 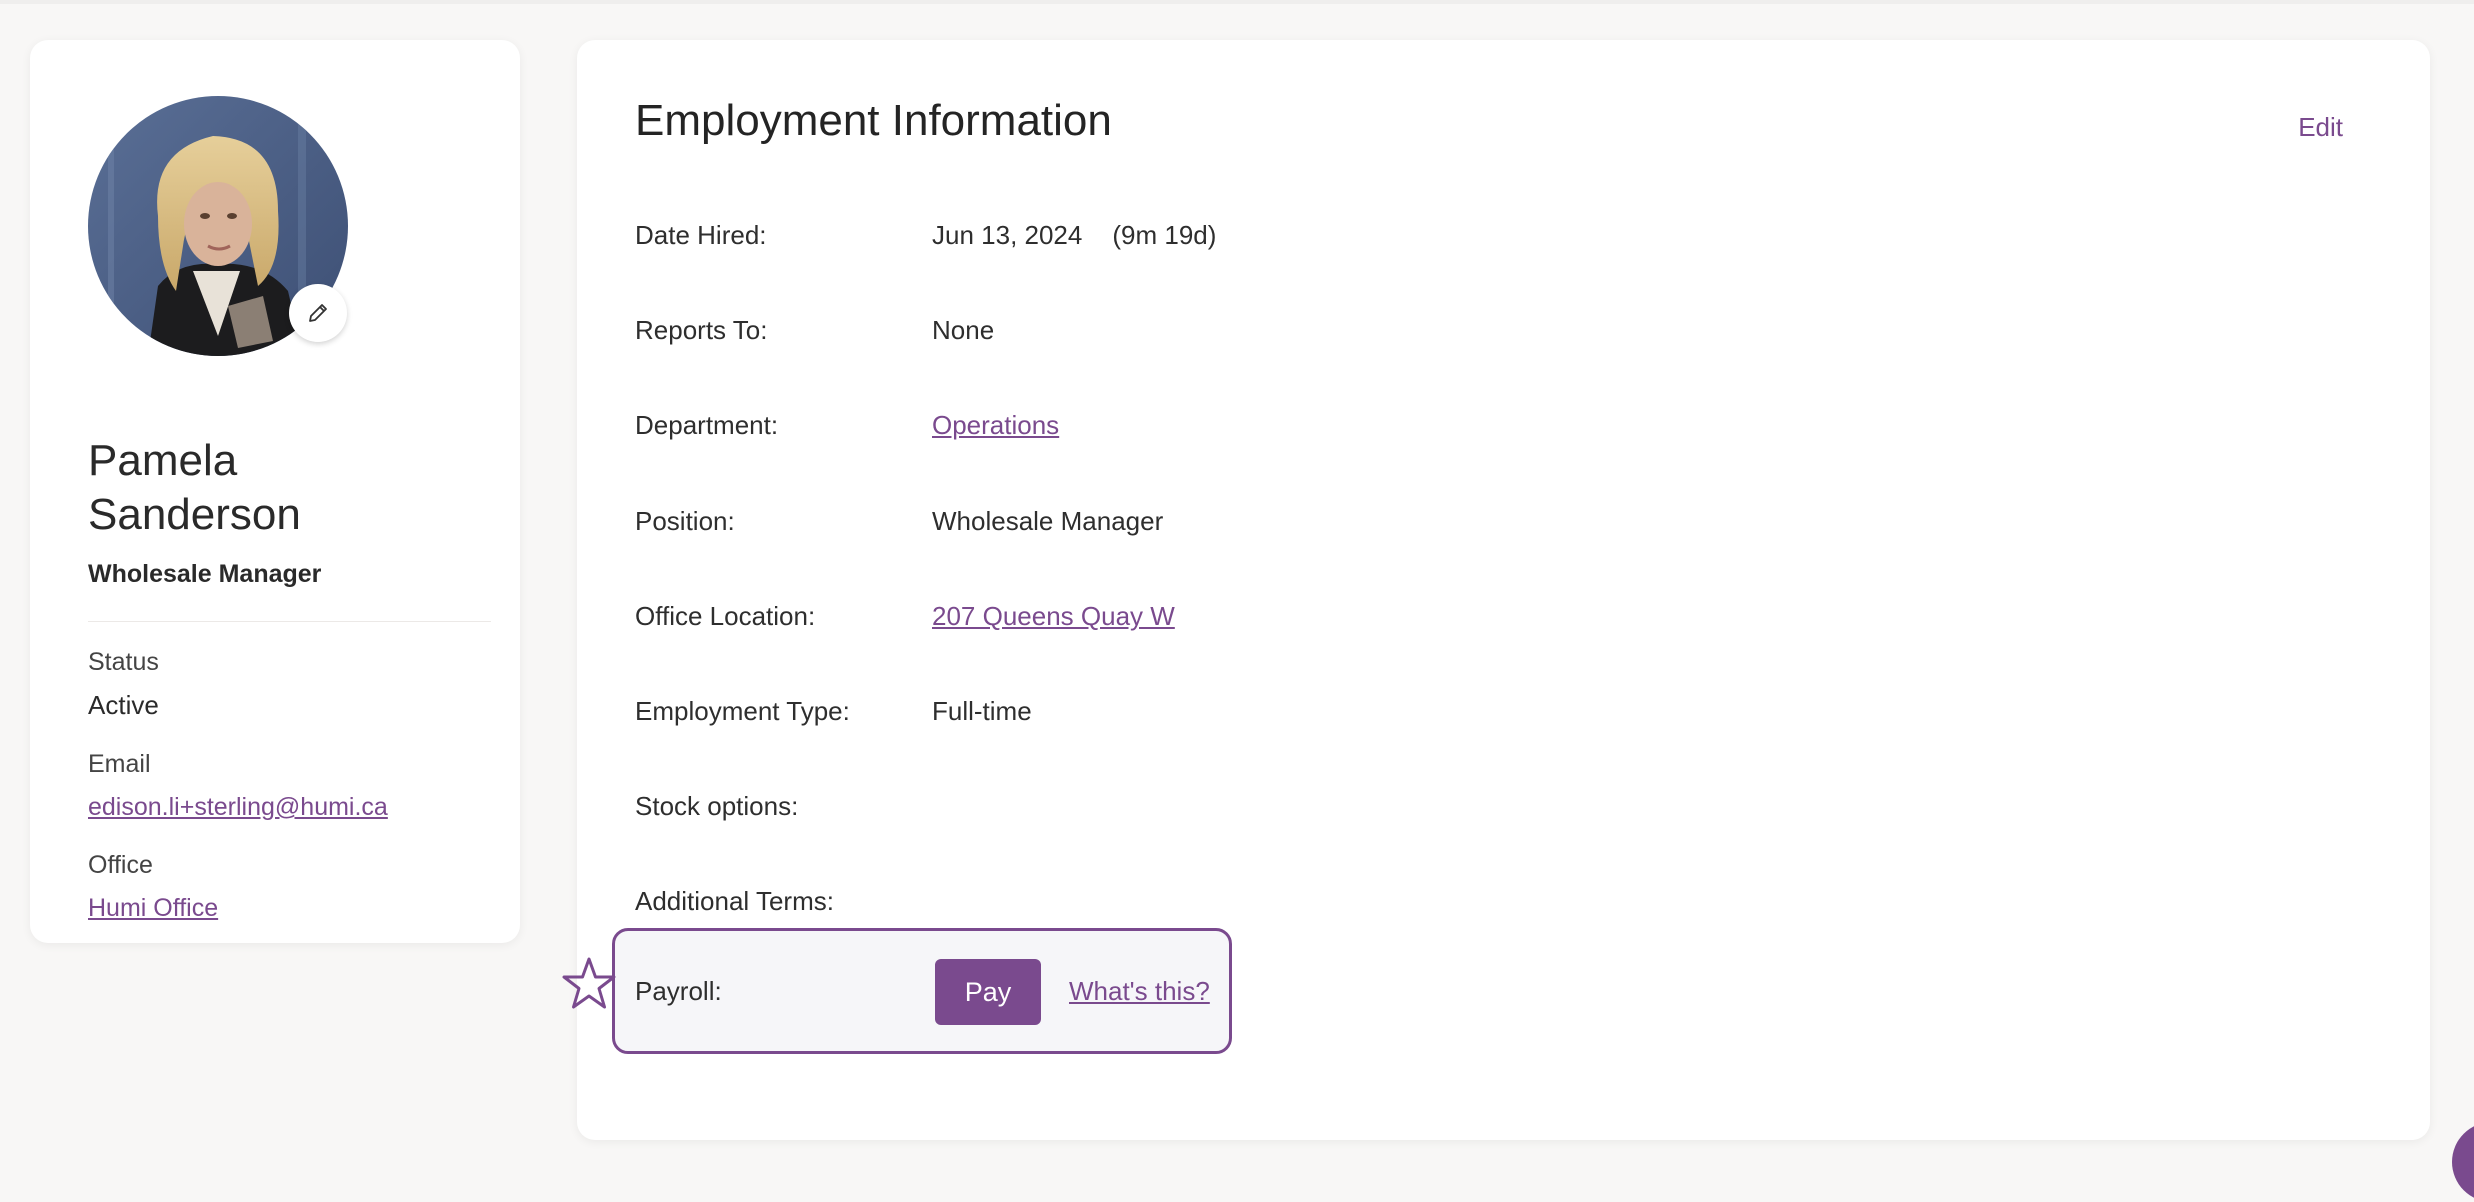 What do you see at coordinates (982, 711) in the screenshot?
I see `employment-type-value: Full-time` at bounding box center [982, 711].